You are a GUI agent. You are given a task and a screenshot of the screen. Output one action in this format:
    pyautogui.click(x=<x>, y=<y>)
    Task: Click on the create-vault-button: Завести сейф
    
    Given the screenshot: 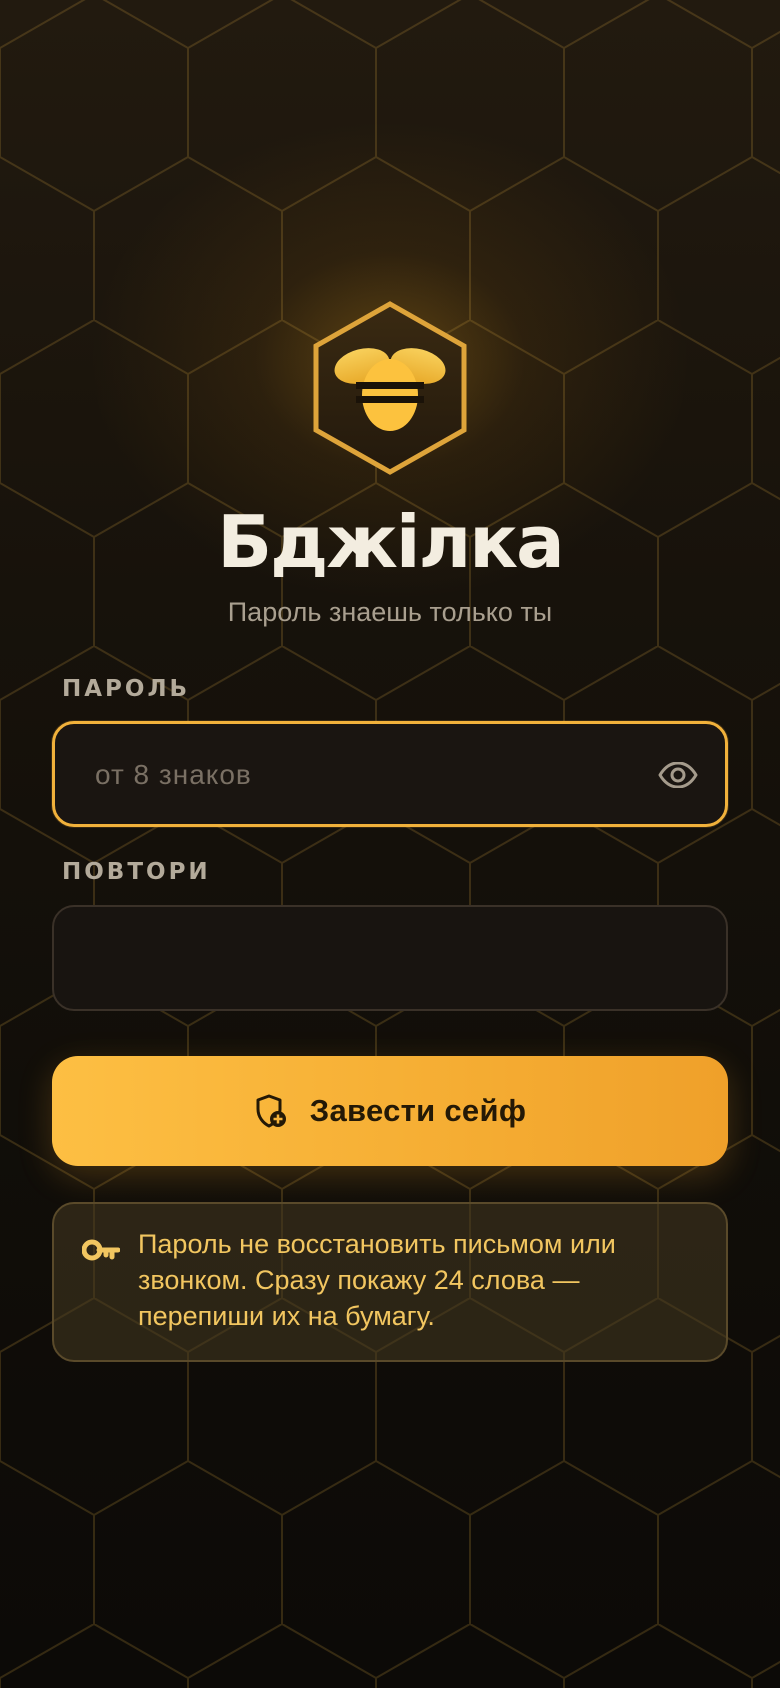 What is the action you would take?
    pyautogui.click(x=390, y=1111)
    